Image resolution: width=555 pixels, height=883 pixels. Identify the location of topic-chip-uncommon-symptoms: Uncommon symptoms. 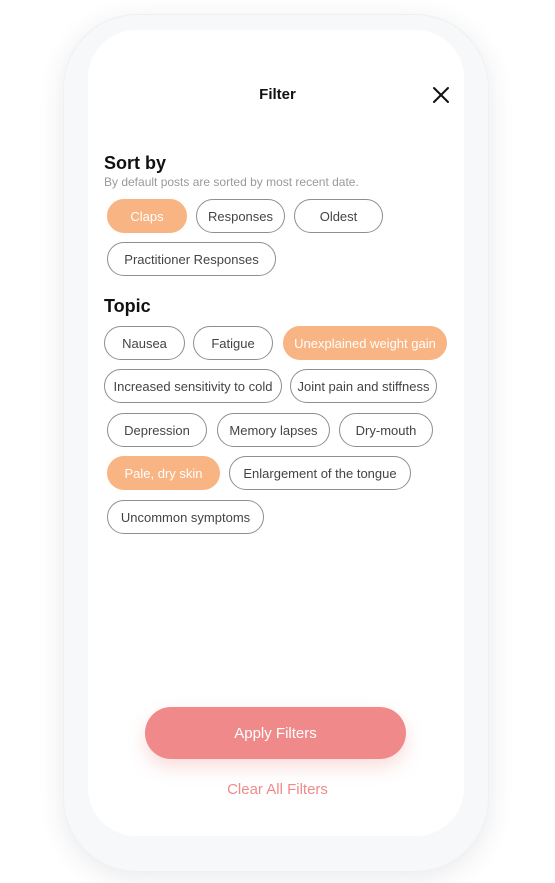
(185, 517).